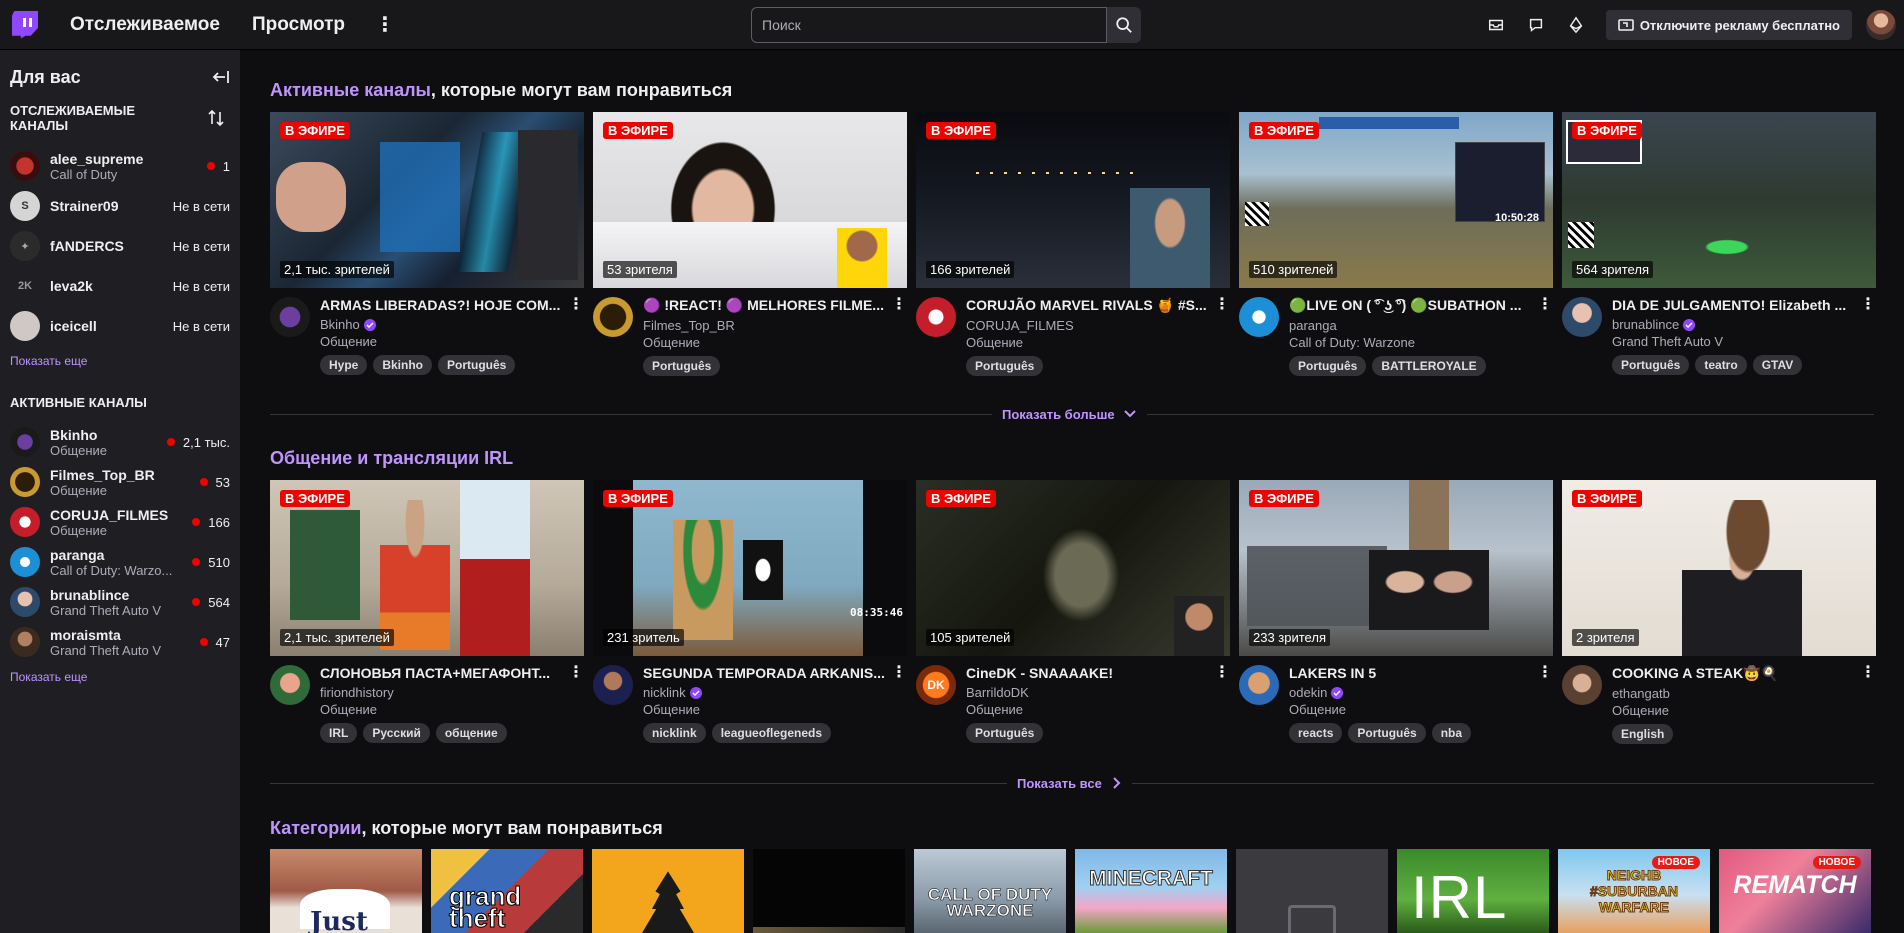 Image resolution: width=1904 pixels, height=933 pixels. What do you see at coordinates (1536, 25) in the screenshot?
I see `whispers-icon` at bounding box center [1536, 25].